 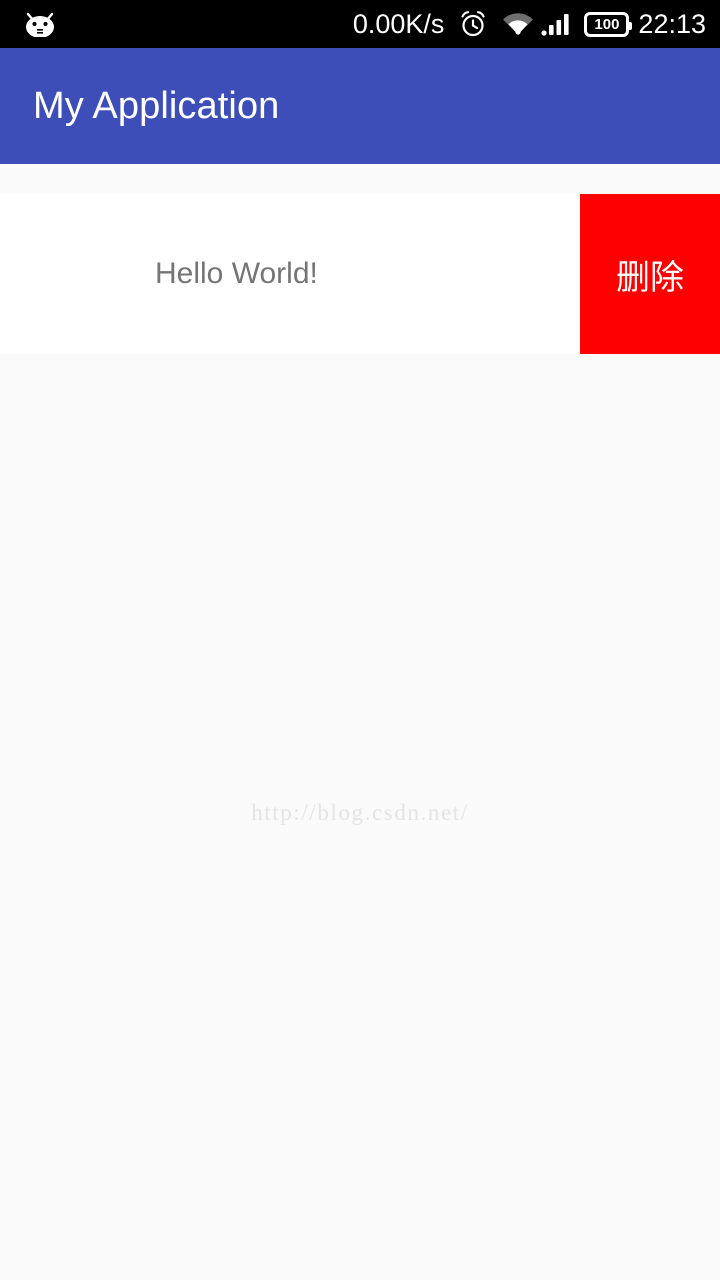 What do you see at coordinates (518, 24) in the screenshot?
I see `wifi-icon` at bounding box center [518, 24].